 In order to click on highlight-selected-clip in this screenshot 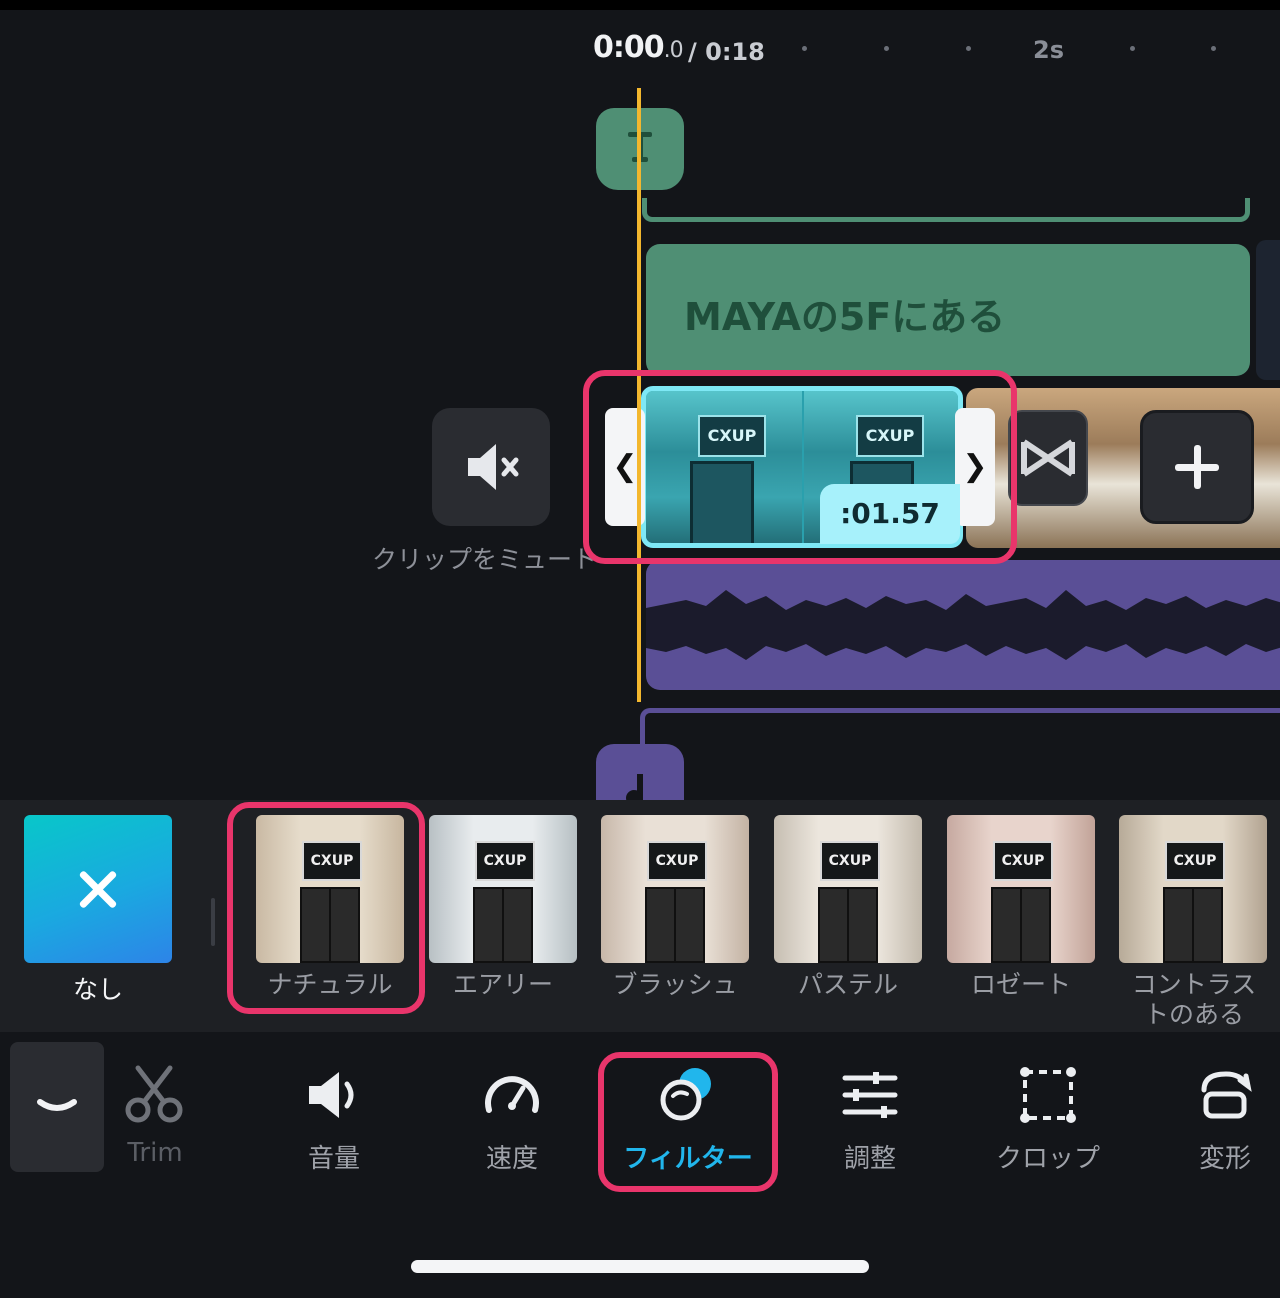, I will do `click(800, 467)`.